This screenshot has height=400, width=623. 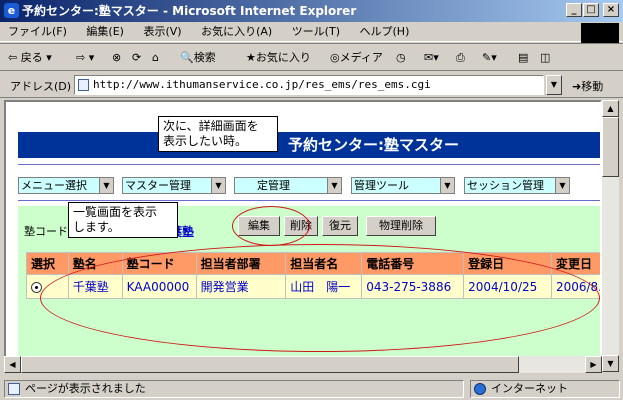 I want to click on nav-select-schedule-value: 定管理, so click(x=273, y=185).